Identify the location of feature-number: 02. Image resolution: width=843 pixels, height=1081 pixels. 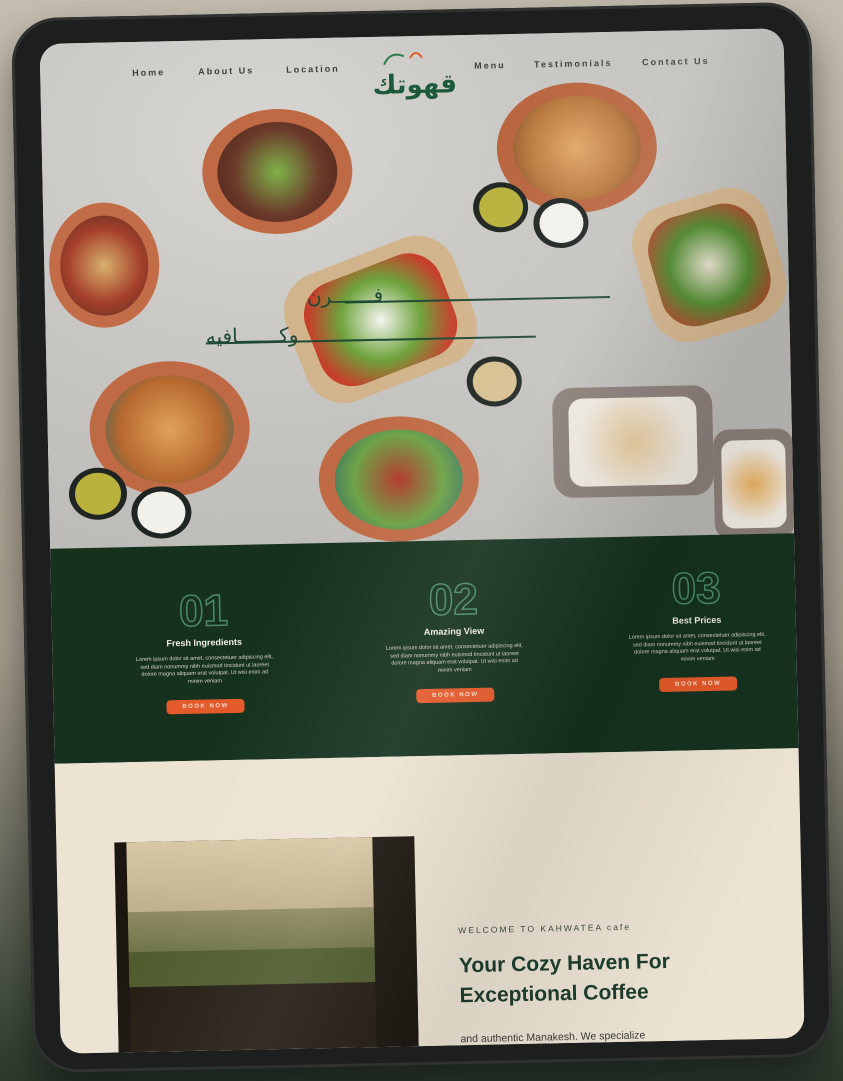
(453, 600).